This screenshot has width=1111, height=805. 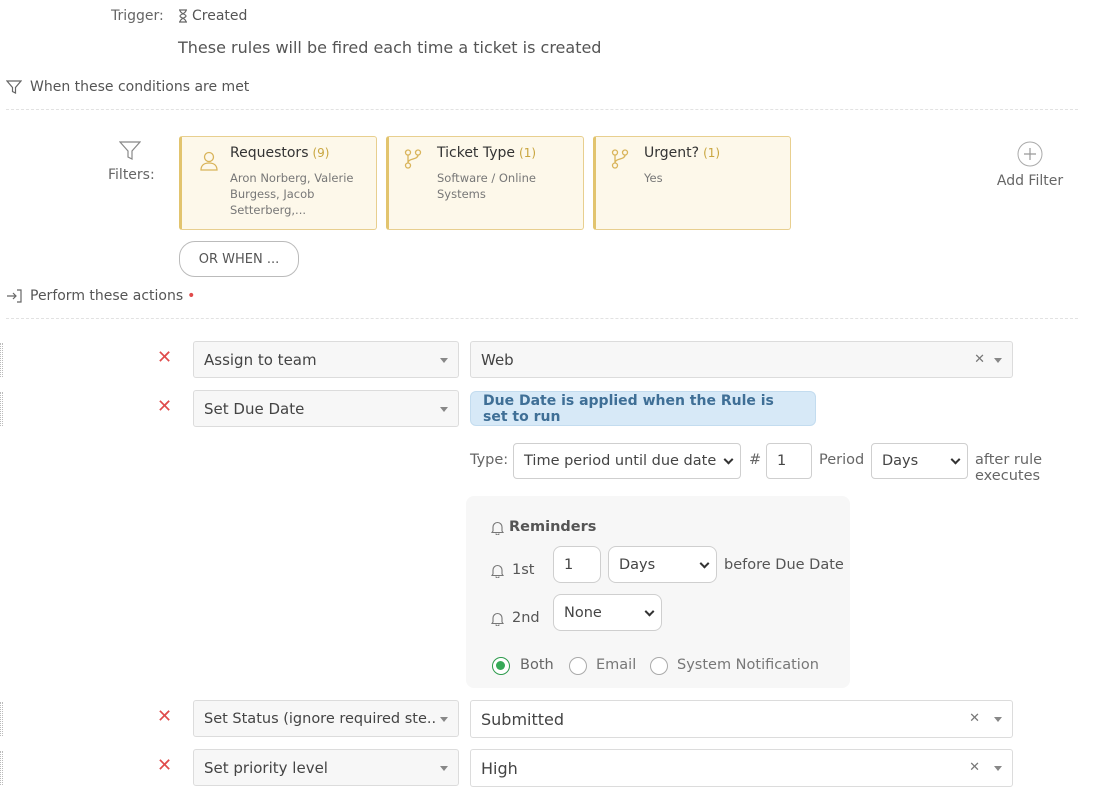 What do you see at coordinates (672, 153) in the screenshot?
I see `filter-title: Urgent?` at bounding box center [672, 153].